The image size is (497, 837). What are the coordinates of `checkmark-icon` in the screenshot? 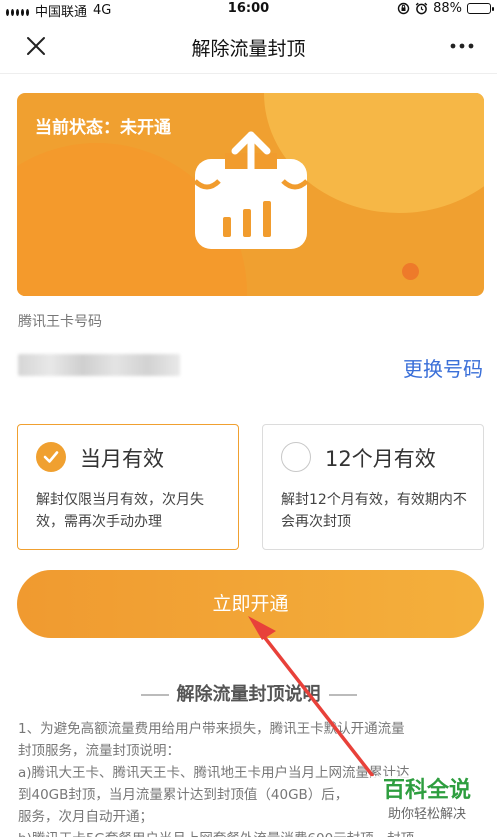 It's located at (51, 457).